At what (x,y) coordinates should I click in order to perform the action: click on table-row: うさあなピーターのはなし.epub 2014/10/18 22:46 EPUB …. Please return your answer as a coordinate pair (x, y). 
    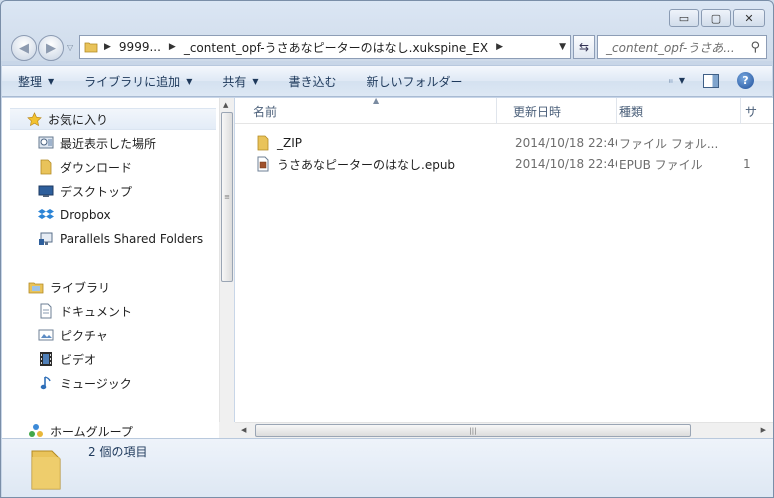
    Looking at the image, I should click on (503, 164).